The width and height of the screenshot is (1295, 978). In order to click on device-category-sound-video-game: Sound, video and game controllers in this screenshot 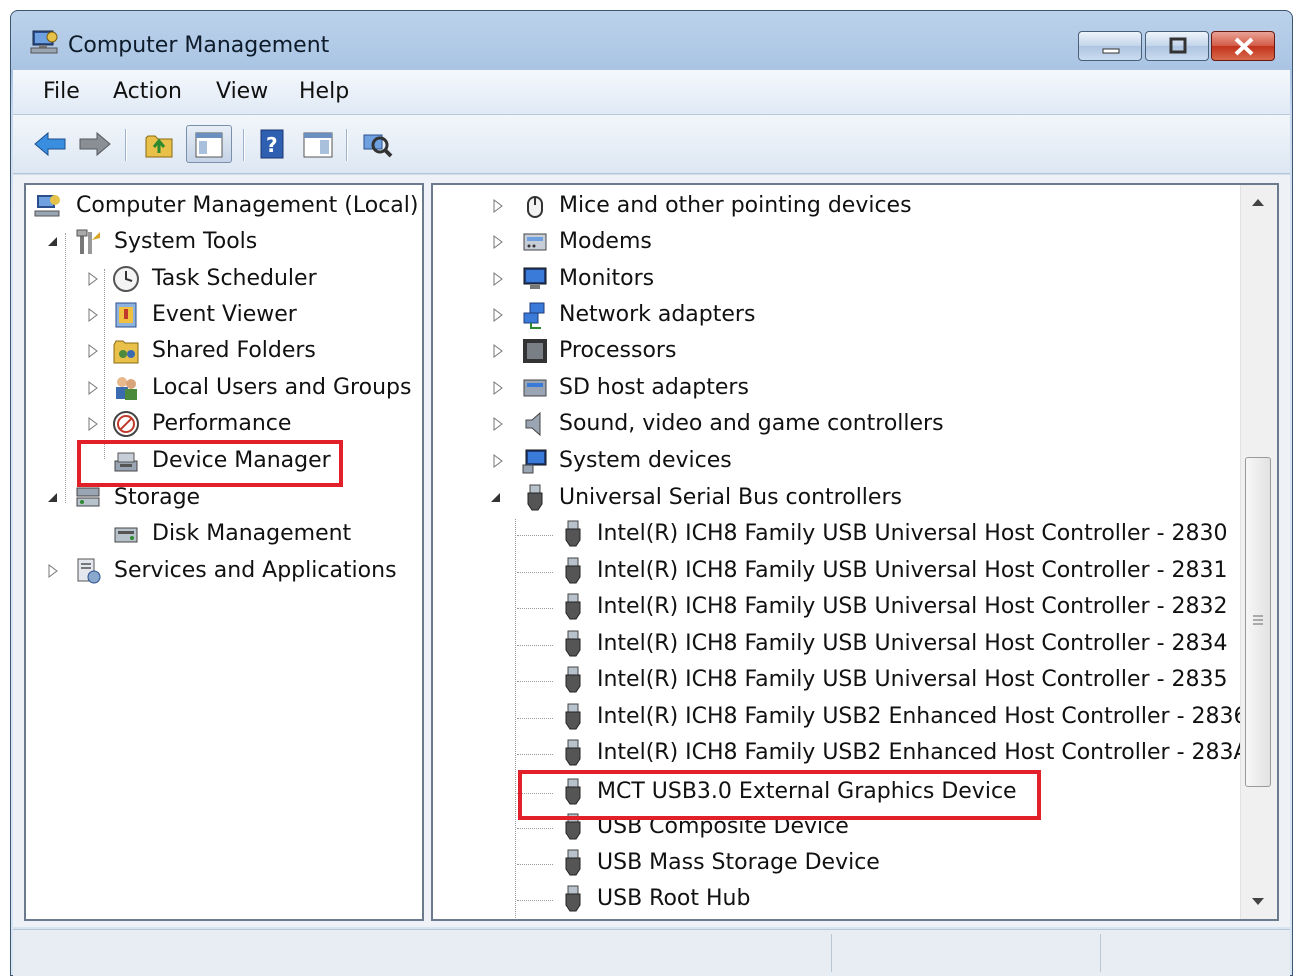, I will do `click(838, 425)`.